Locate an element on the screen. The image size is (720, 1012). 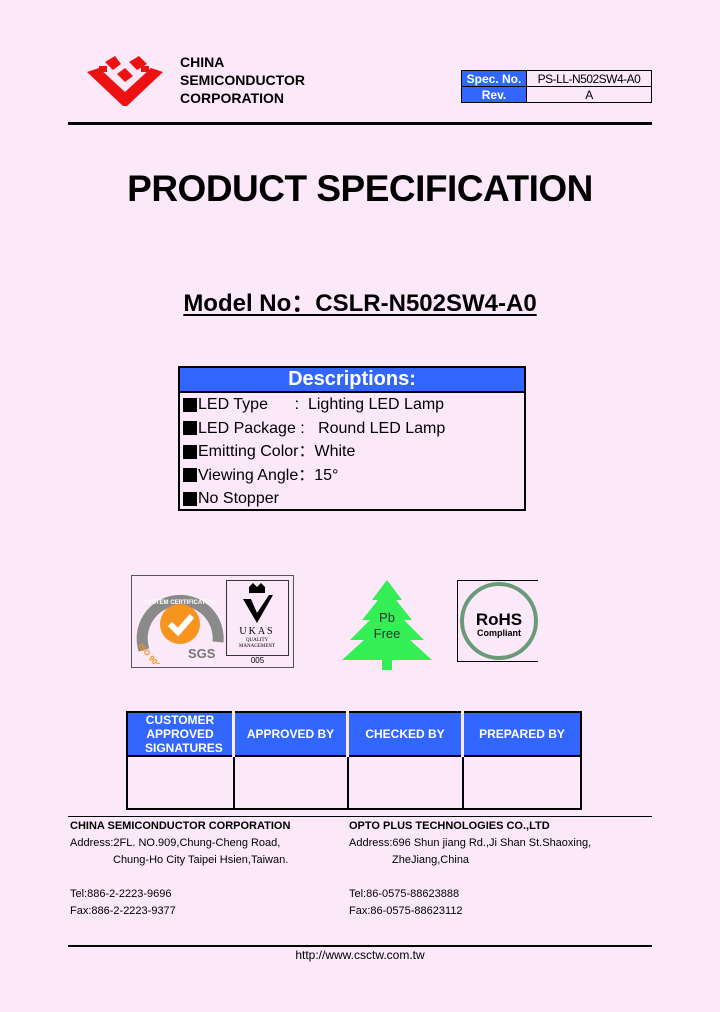
model-number: Model No：CSLR-N502SW4-A0 is located at coordinates (360, 300).